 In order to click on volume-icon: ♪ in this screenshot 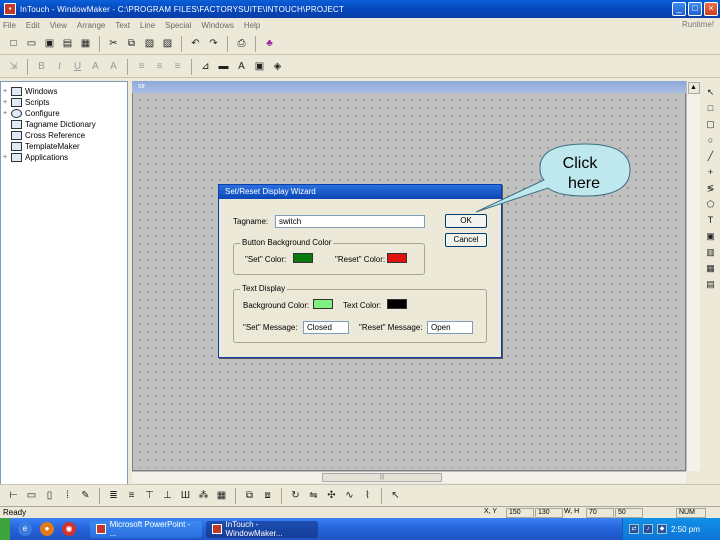, I will do `click(648, 529)`.